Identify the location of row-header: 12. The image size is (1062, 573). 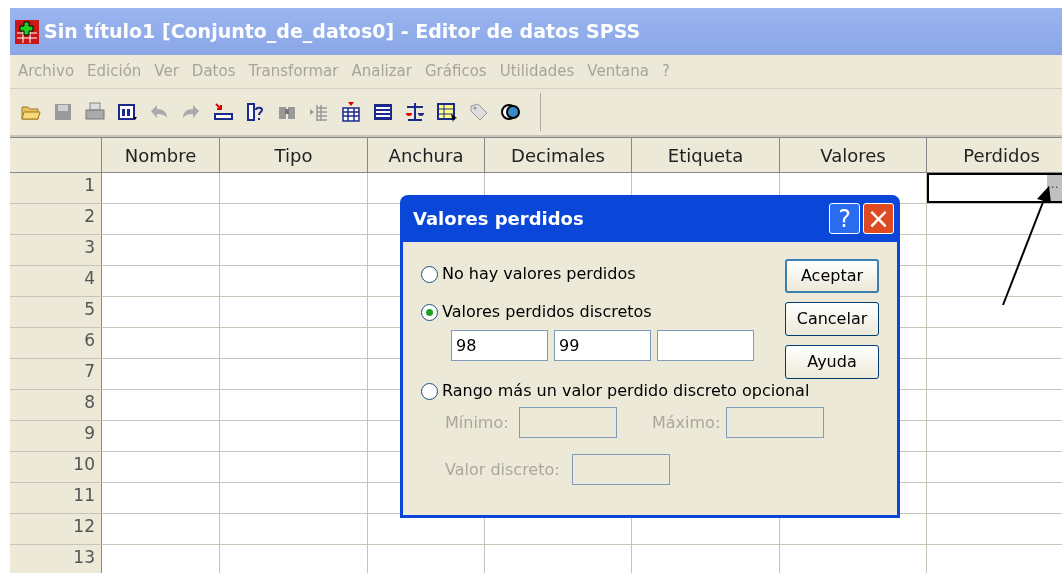
(56, 529).